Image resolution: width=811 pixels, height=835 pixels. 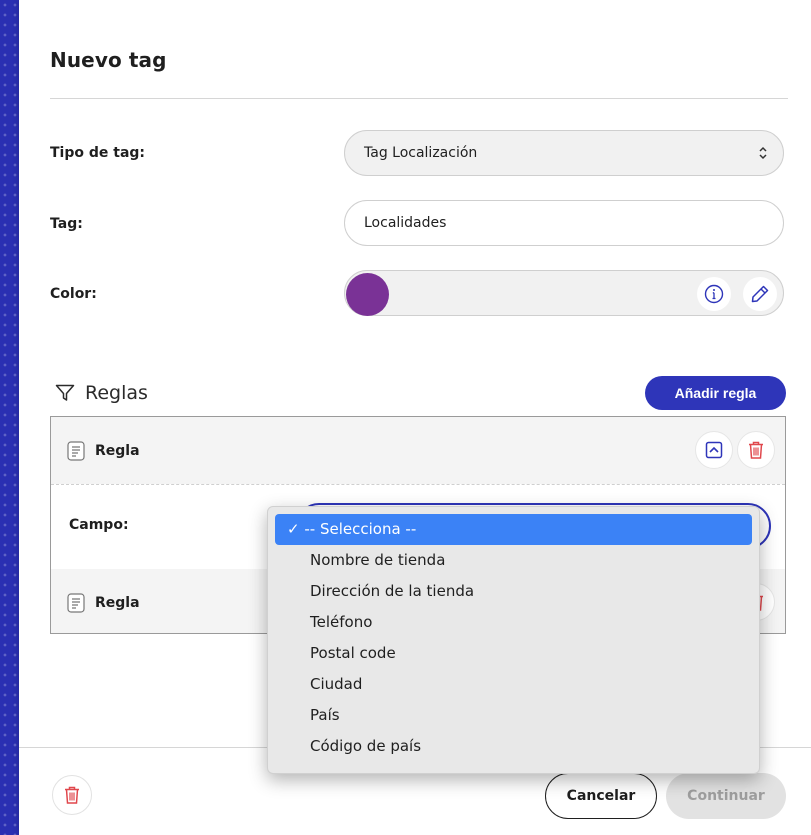 I want to click on field-label: Campo:, so click(x=99, y=525).